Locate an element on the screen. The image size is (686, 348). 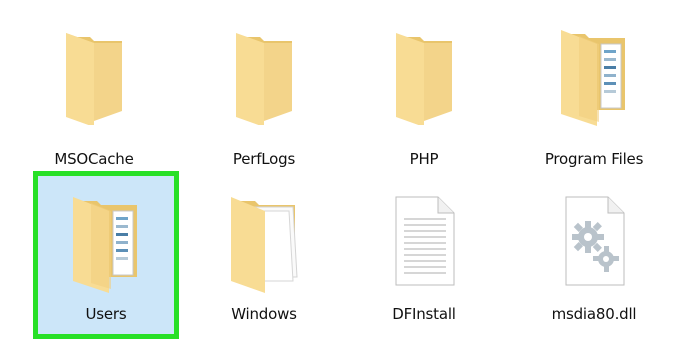
folder-with-documents-icon is located at coordinates (264, 240).